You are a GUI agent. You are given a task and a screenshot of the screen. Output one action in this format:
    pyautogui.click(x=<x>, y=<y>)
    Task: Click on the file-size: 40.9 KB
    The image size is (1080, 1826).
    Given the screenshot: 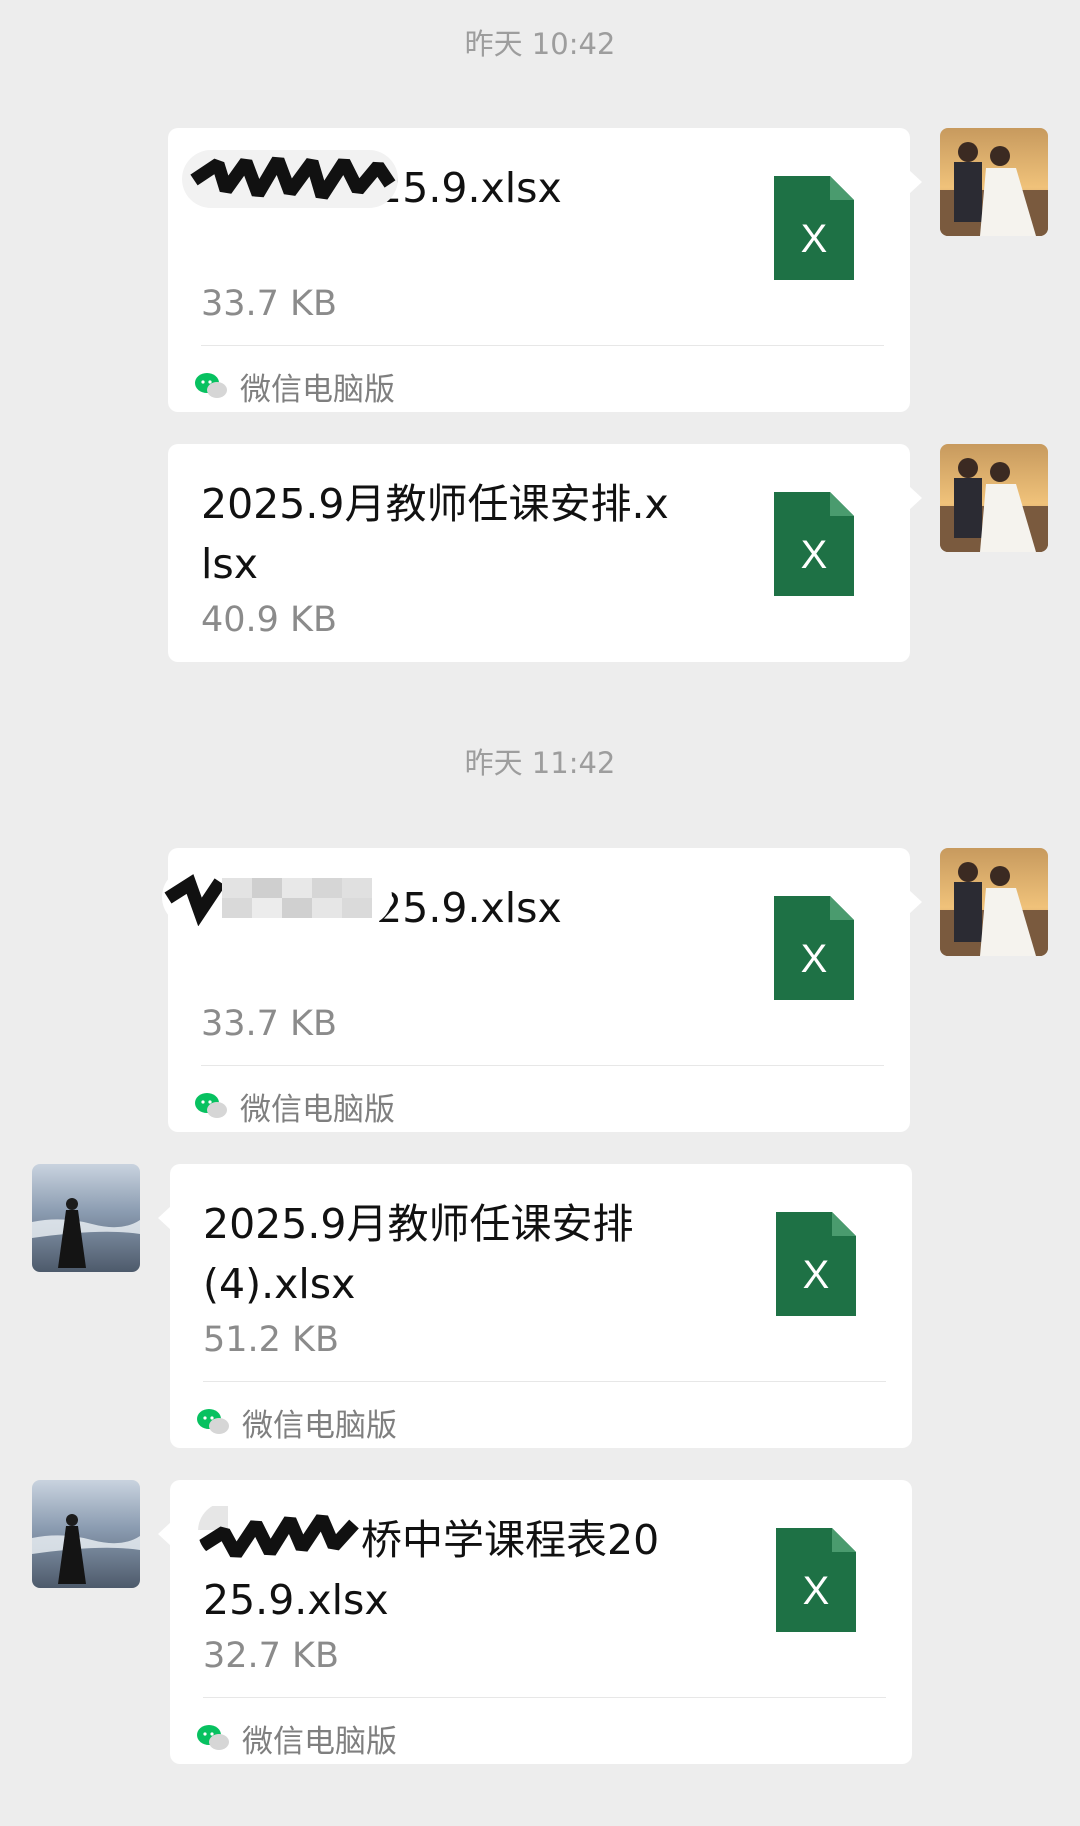 What is the action you would take?
    pyautogui.click(x=269, y=620)
    